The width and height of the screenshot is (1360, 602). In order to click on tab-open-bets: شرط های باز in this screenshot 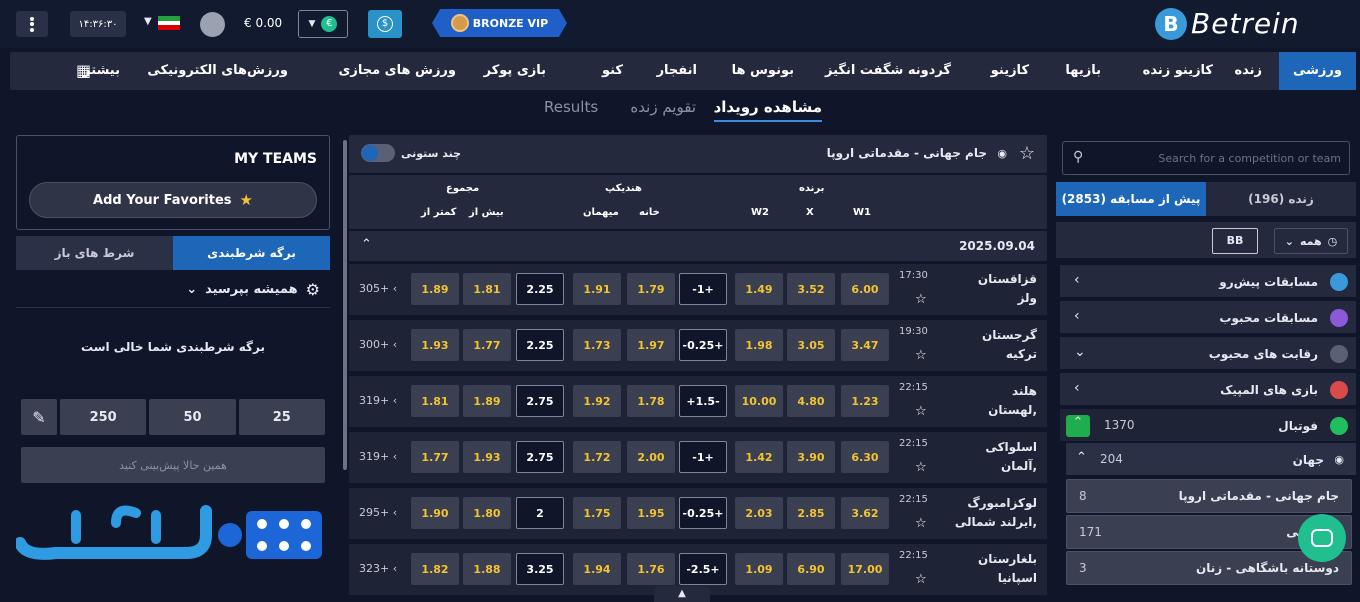, I will do `click(94, 253)`.